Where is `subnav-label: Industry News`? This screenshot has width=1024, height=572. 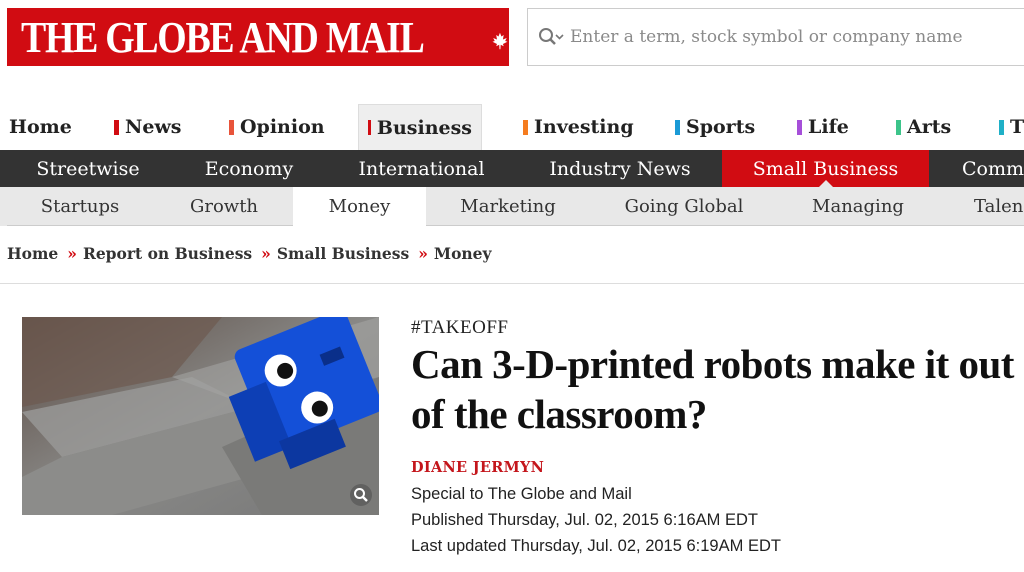 subnav-label: Industry News is located at coordinates (620, 168).